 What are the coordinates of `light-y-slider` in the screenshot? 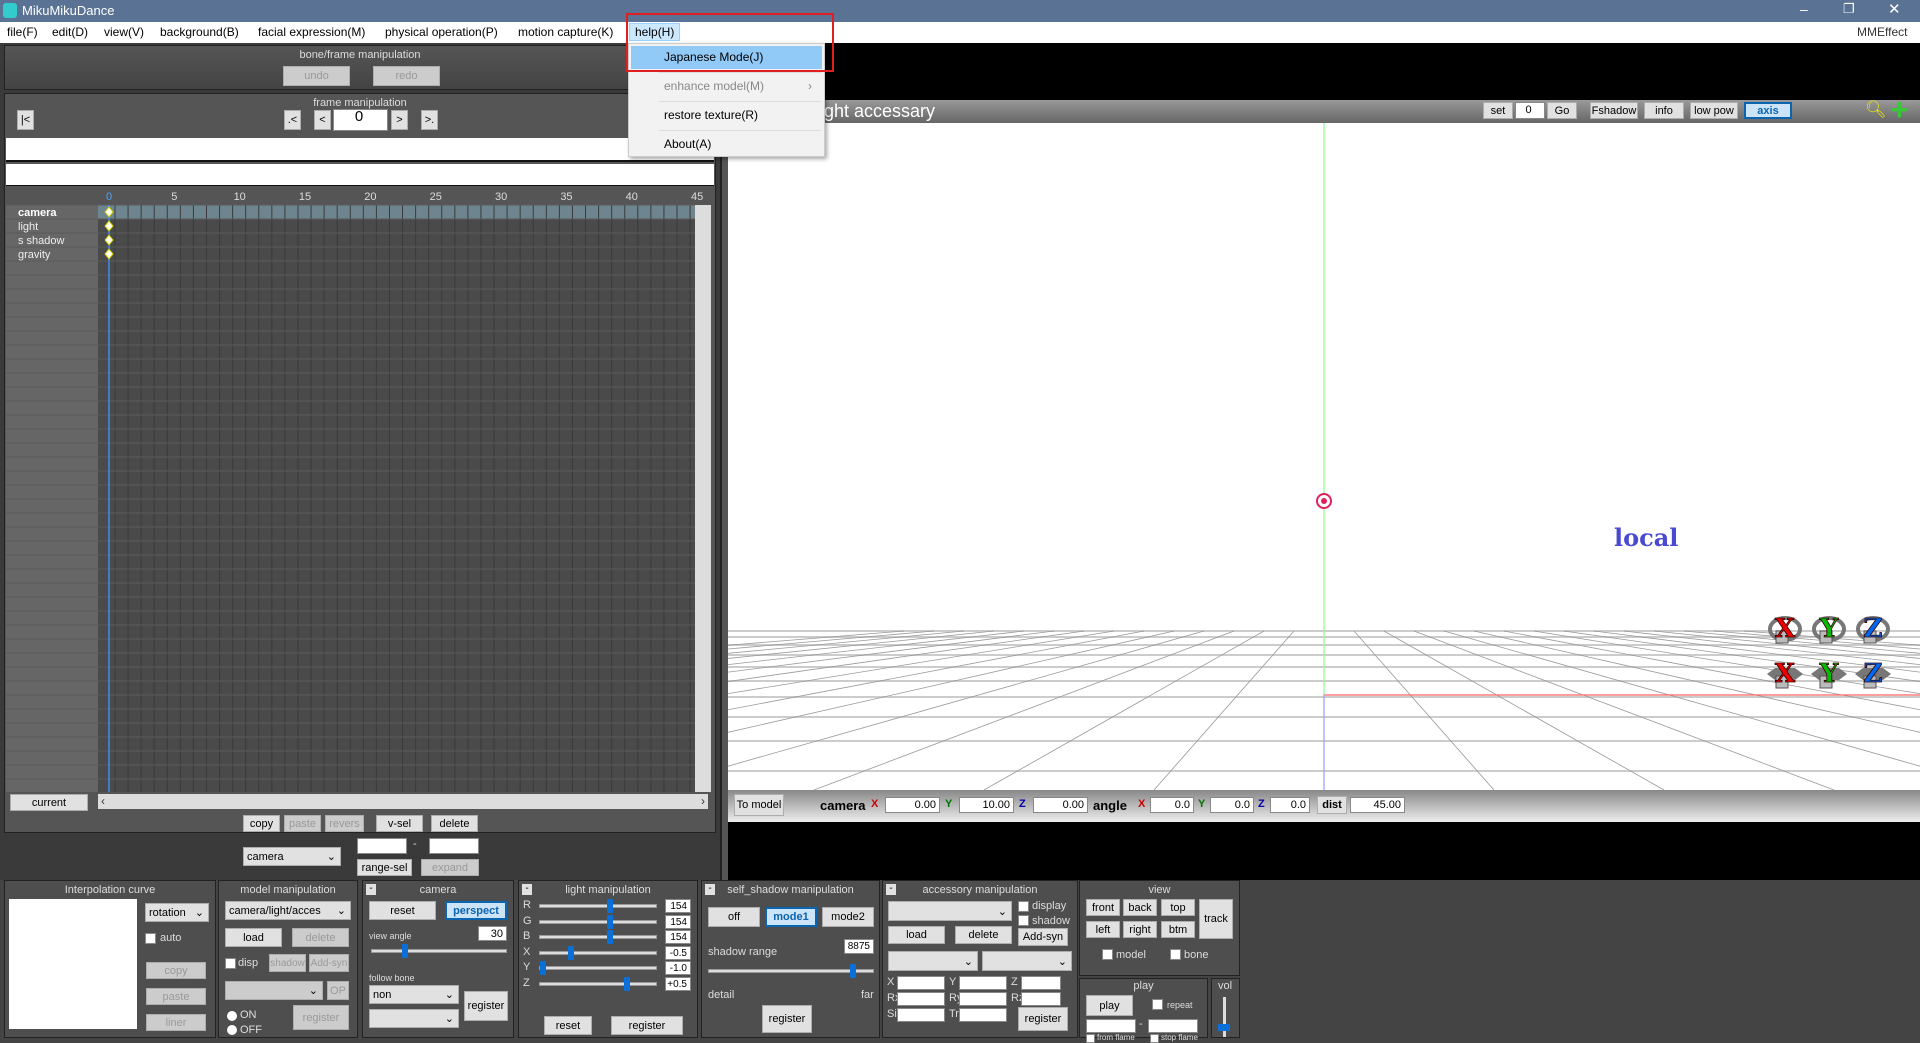 It's located at (598, 968).